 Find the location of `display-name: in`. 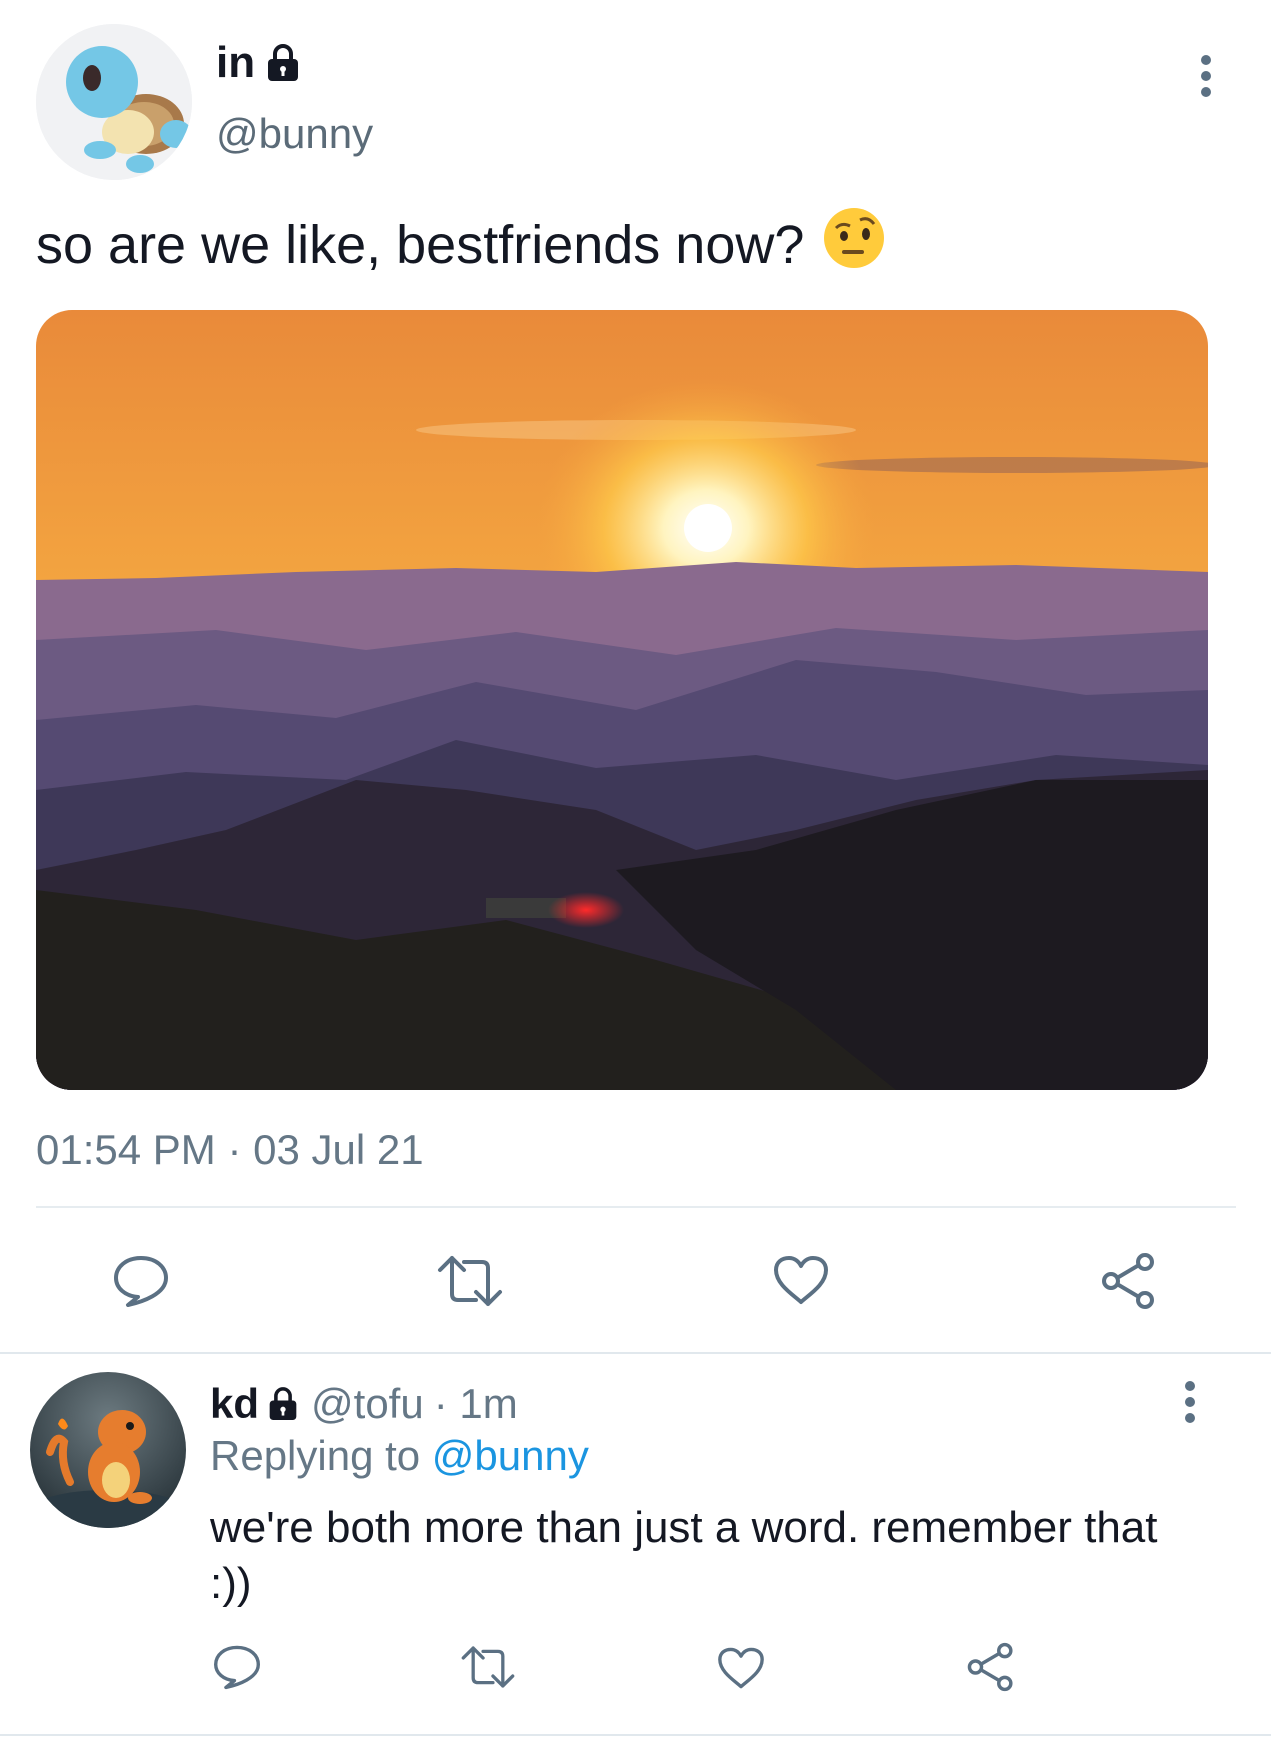

display-name: in is located at coordinates (235, 63).